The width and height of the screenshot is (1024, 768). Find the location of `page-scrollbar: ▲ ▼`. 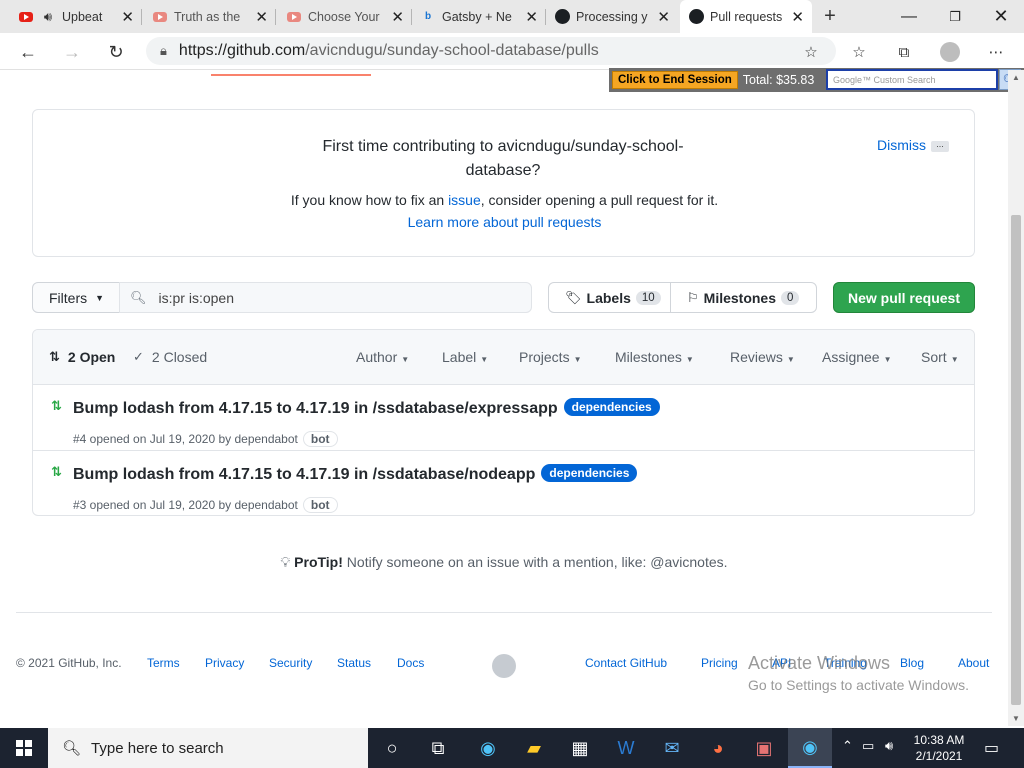

page-scrollbar: ▲ ▼ is located at coordinates (1016, 398).